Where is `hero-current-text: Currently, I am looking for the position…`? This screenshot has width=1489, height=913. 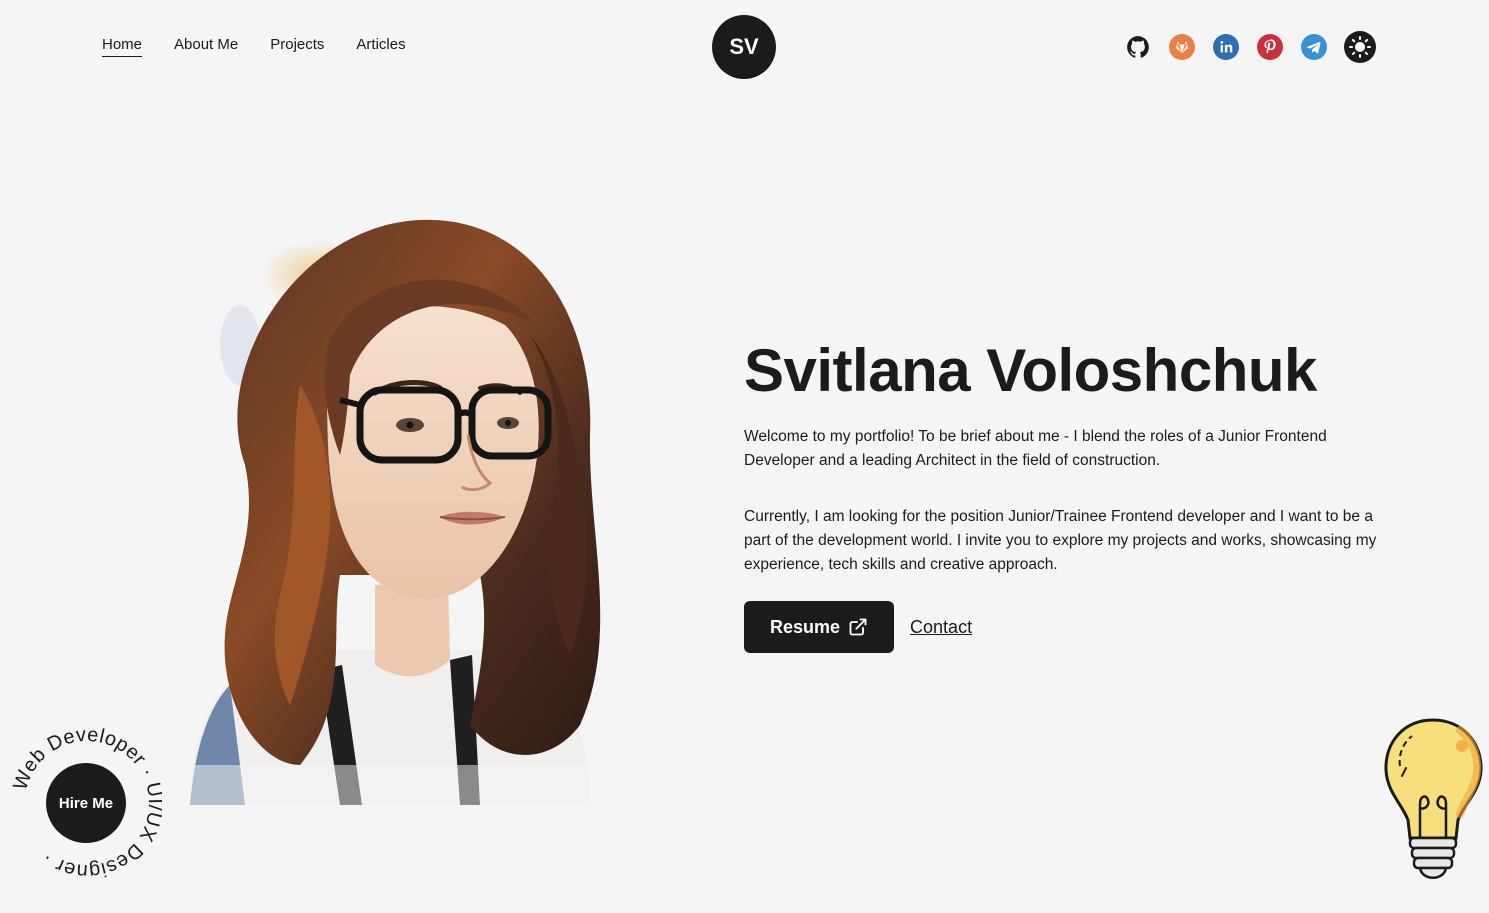
hero-current-text: Currently, I am looking for the position… is located at coordinates (1060, 540).